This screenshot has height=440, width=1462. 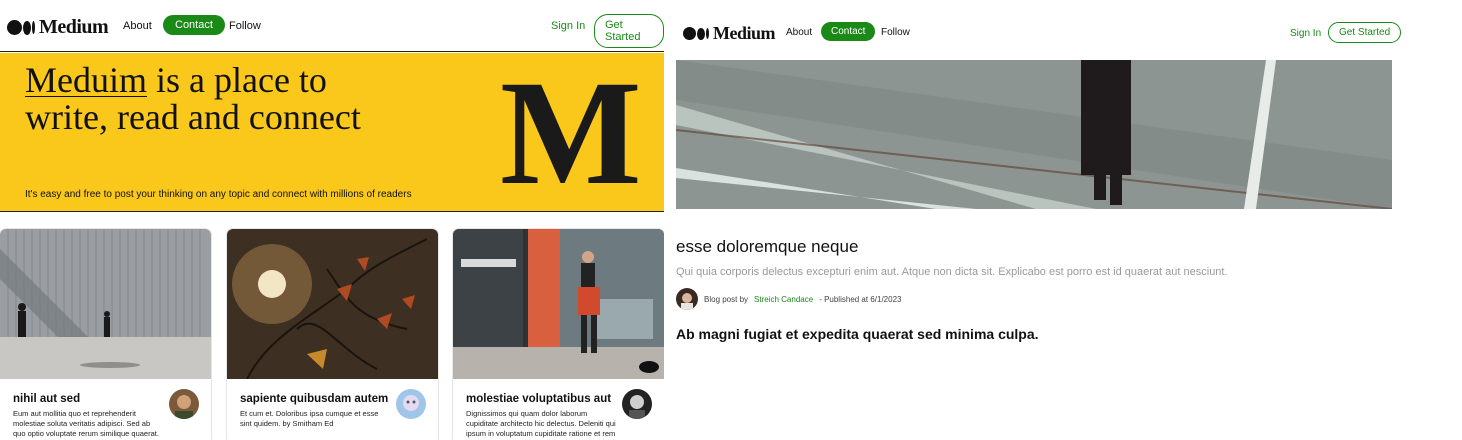 I want to click on author-link: Streich Candace, so click(x=783, y=299).